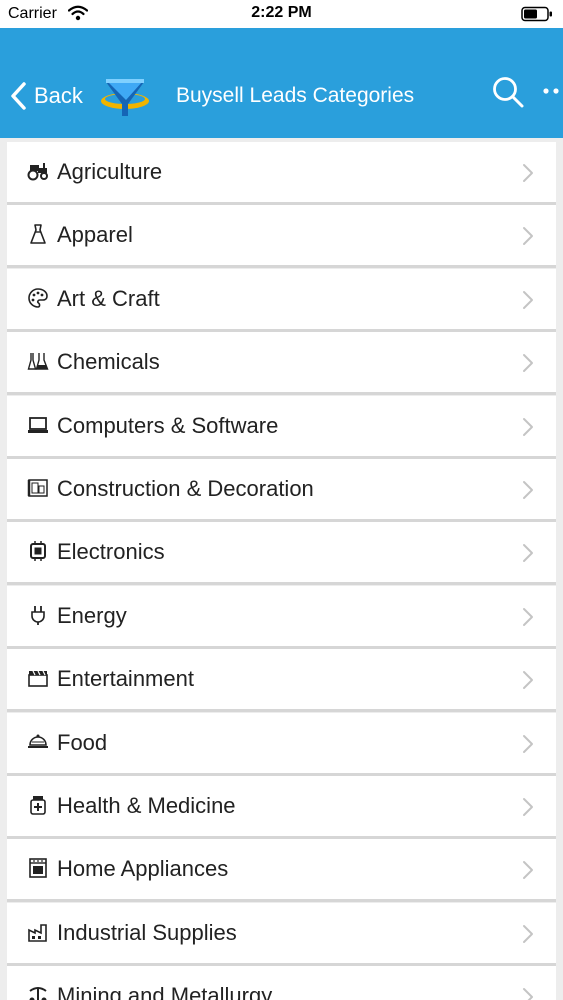 This screenshot has width=563, height=1000. What do you see at coordinates (37, 932) in the screenshot?
I see `factory-icon` at bounding box center [37, 932].